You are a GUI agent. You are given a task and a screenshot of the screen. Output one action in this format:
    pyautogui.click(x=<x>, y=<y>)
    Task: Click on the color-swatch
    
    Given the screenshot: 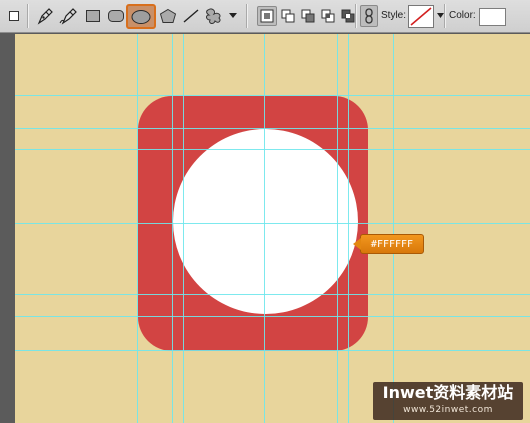 What is the action you would take?
    pyautogui.click(x=492, y=17)
    